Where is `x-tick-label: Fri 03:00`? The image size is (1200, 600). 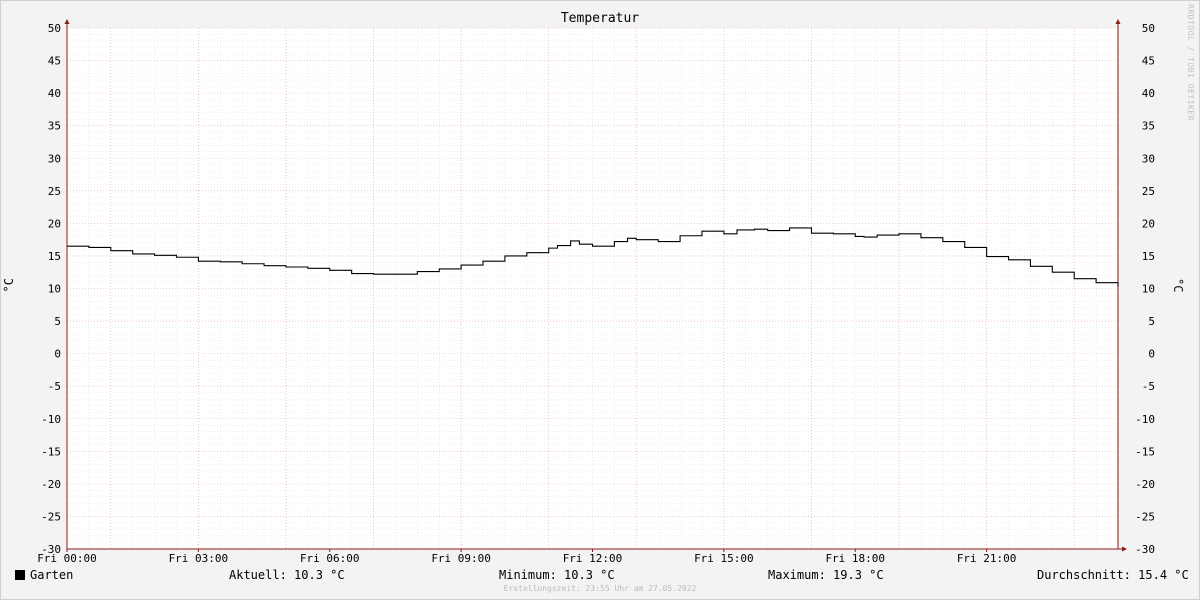
x-tick-label: Fri 03:00 is located at coordinates (199, 558).